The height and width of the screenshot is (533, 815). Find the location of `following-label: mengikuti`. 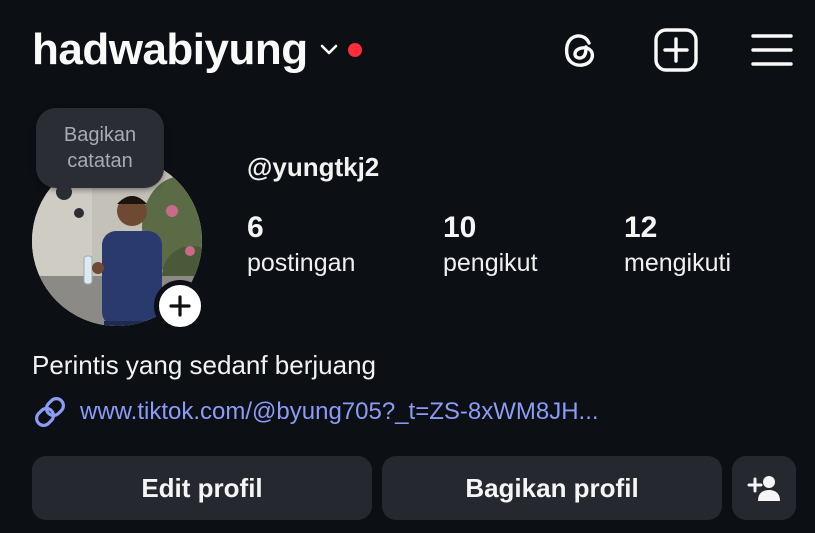

following-label: mengikuti is located at coordinates (677, 263).